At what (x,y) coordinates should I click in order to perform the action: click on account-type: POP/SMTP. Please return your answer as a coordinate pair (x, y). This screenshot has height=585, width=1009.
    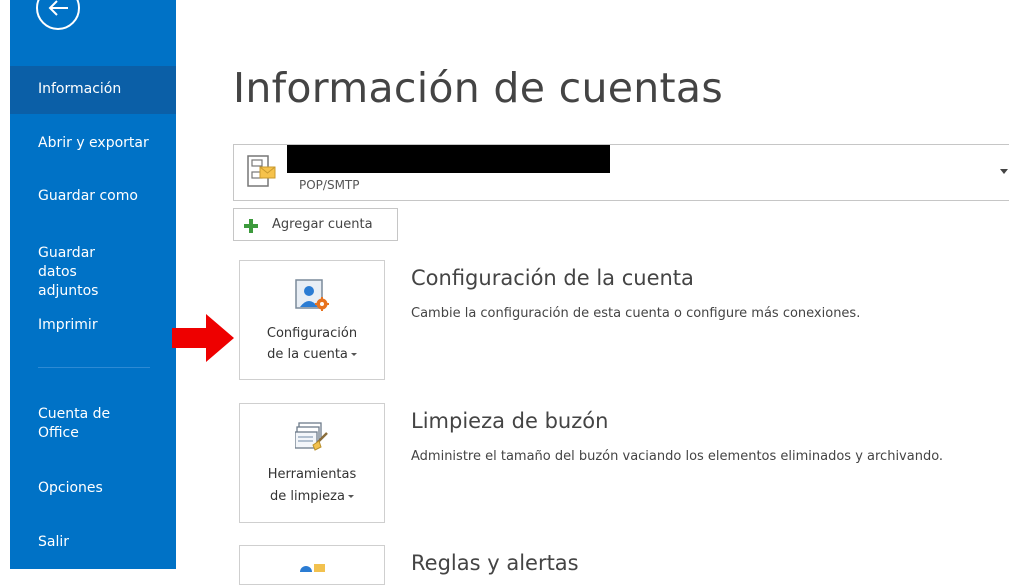
    Looking at the image, I should click on (329, 185).